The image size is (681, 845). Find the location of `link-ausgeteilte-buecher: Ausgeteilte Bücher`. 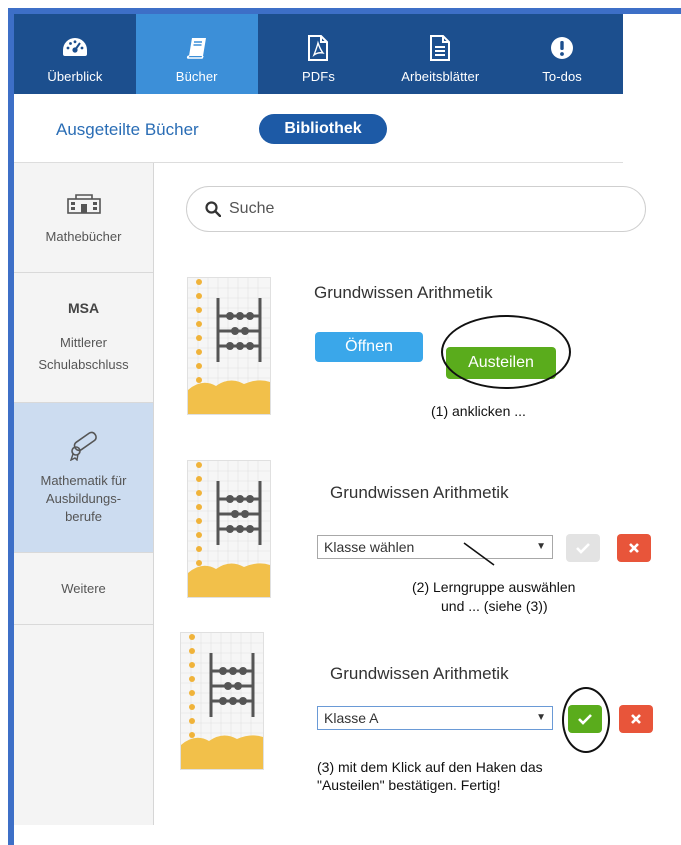

link-ausgeteilte-buecher: Ausgeteilte Bücher is located at coordinates (127, 130).